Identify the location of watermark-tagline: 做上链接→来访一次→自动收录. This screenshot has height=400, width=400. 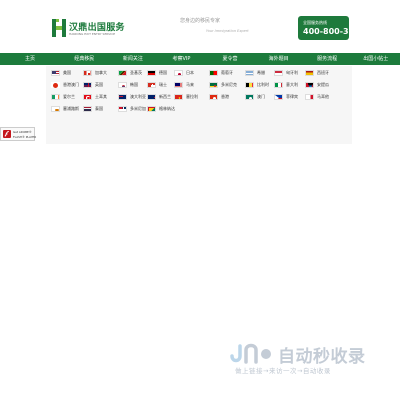
(283, 371).